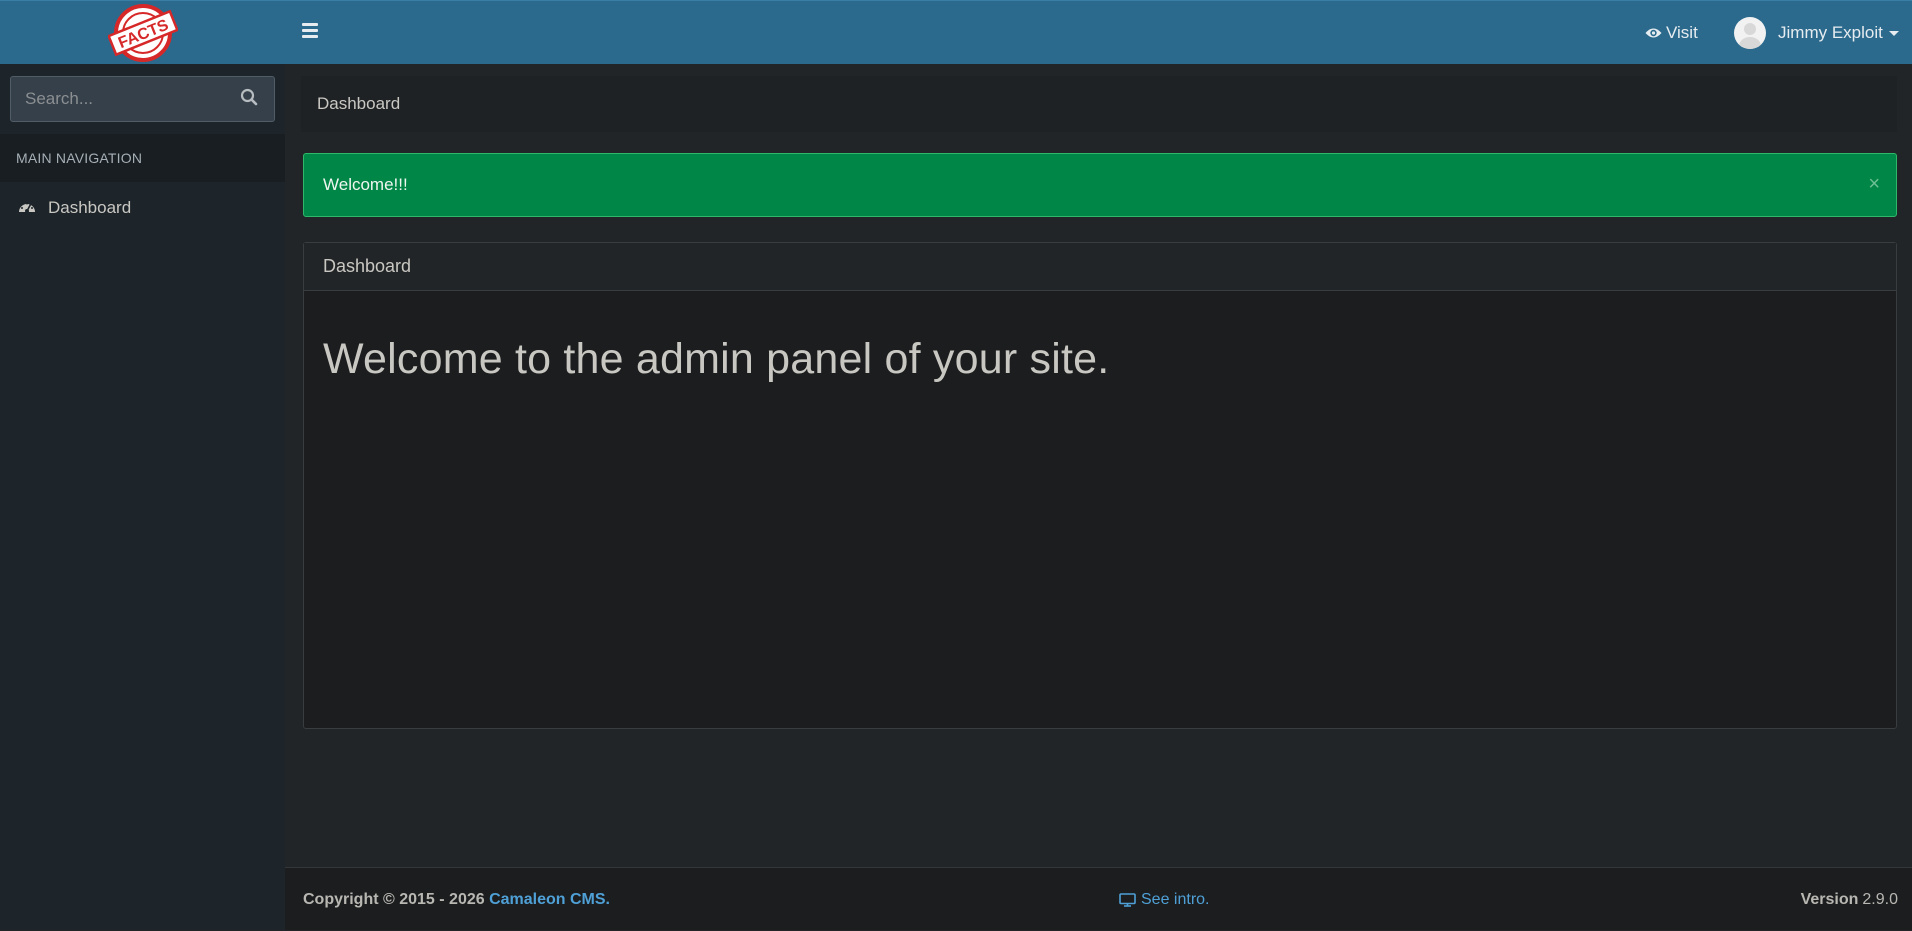 The image size is (1912, 931). Describe the element at coordinates (1750, 33) in the screenshot. I see `avatar` at that location.